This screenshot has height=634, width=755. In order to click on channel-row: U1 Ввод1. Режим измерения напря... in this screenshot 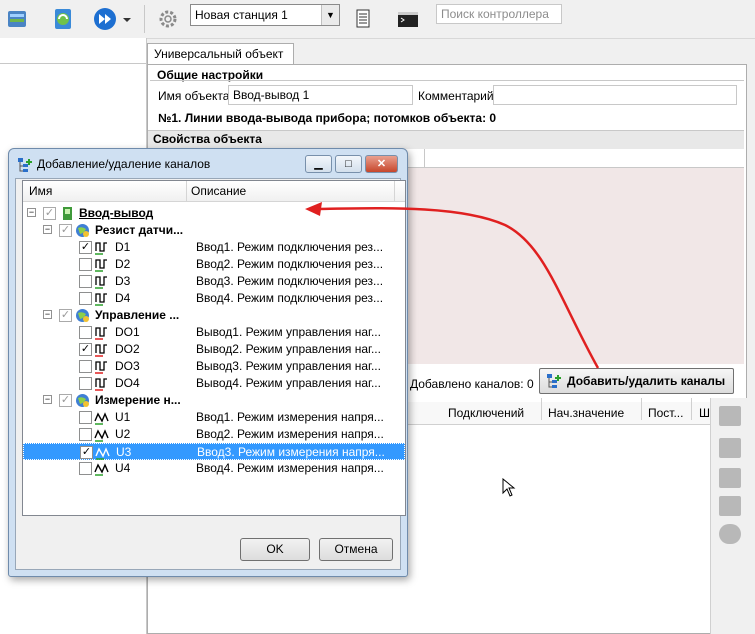, I will do `click(214, 417)`.